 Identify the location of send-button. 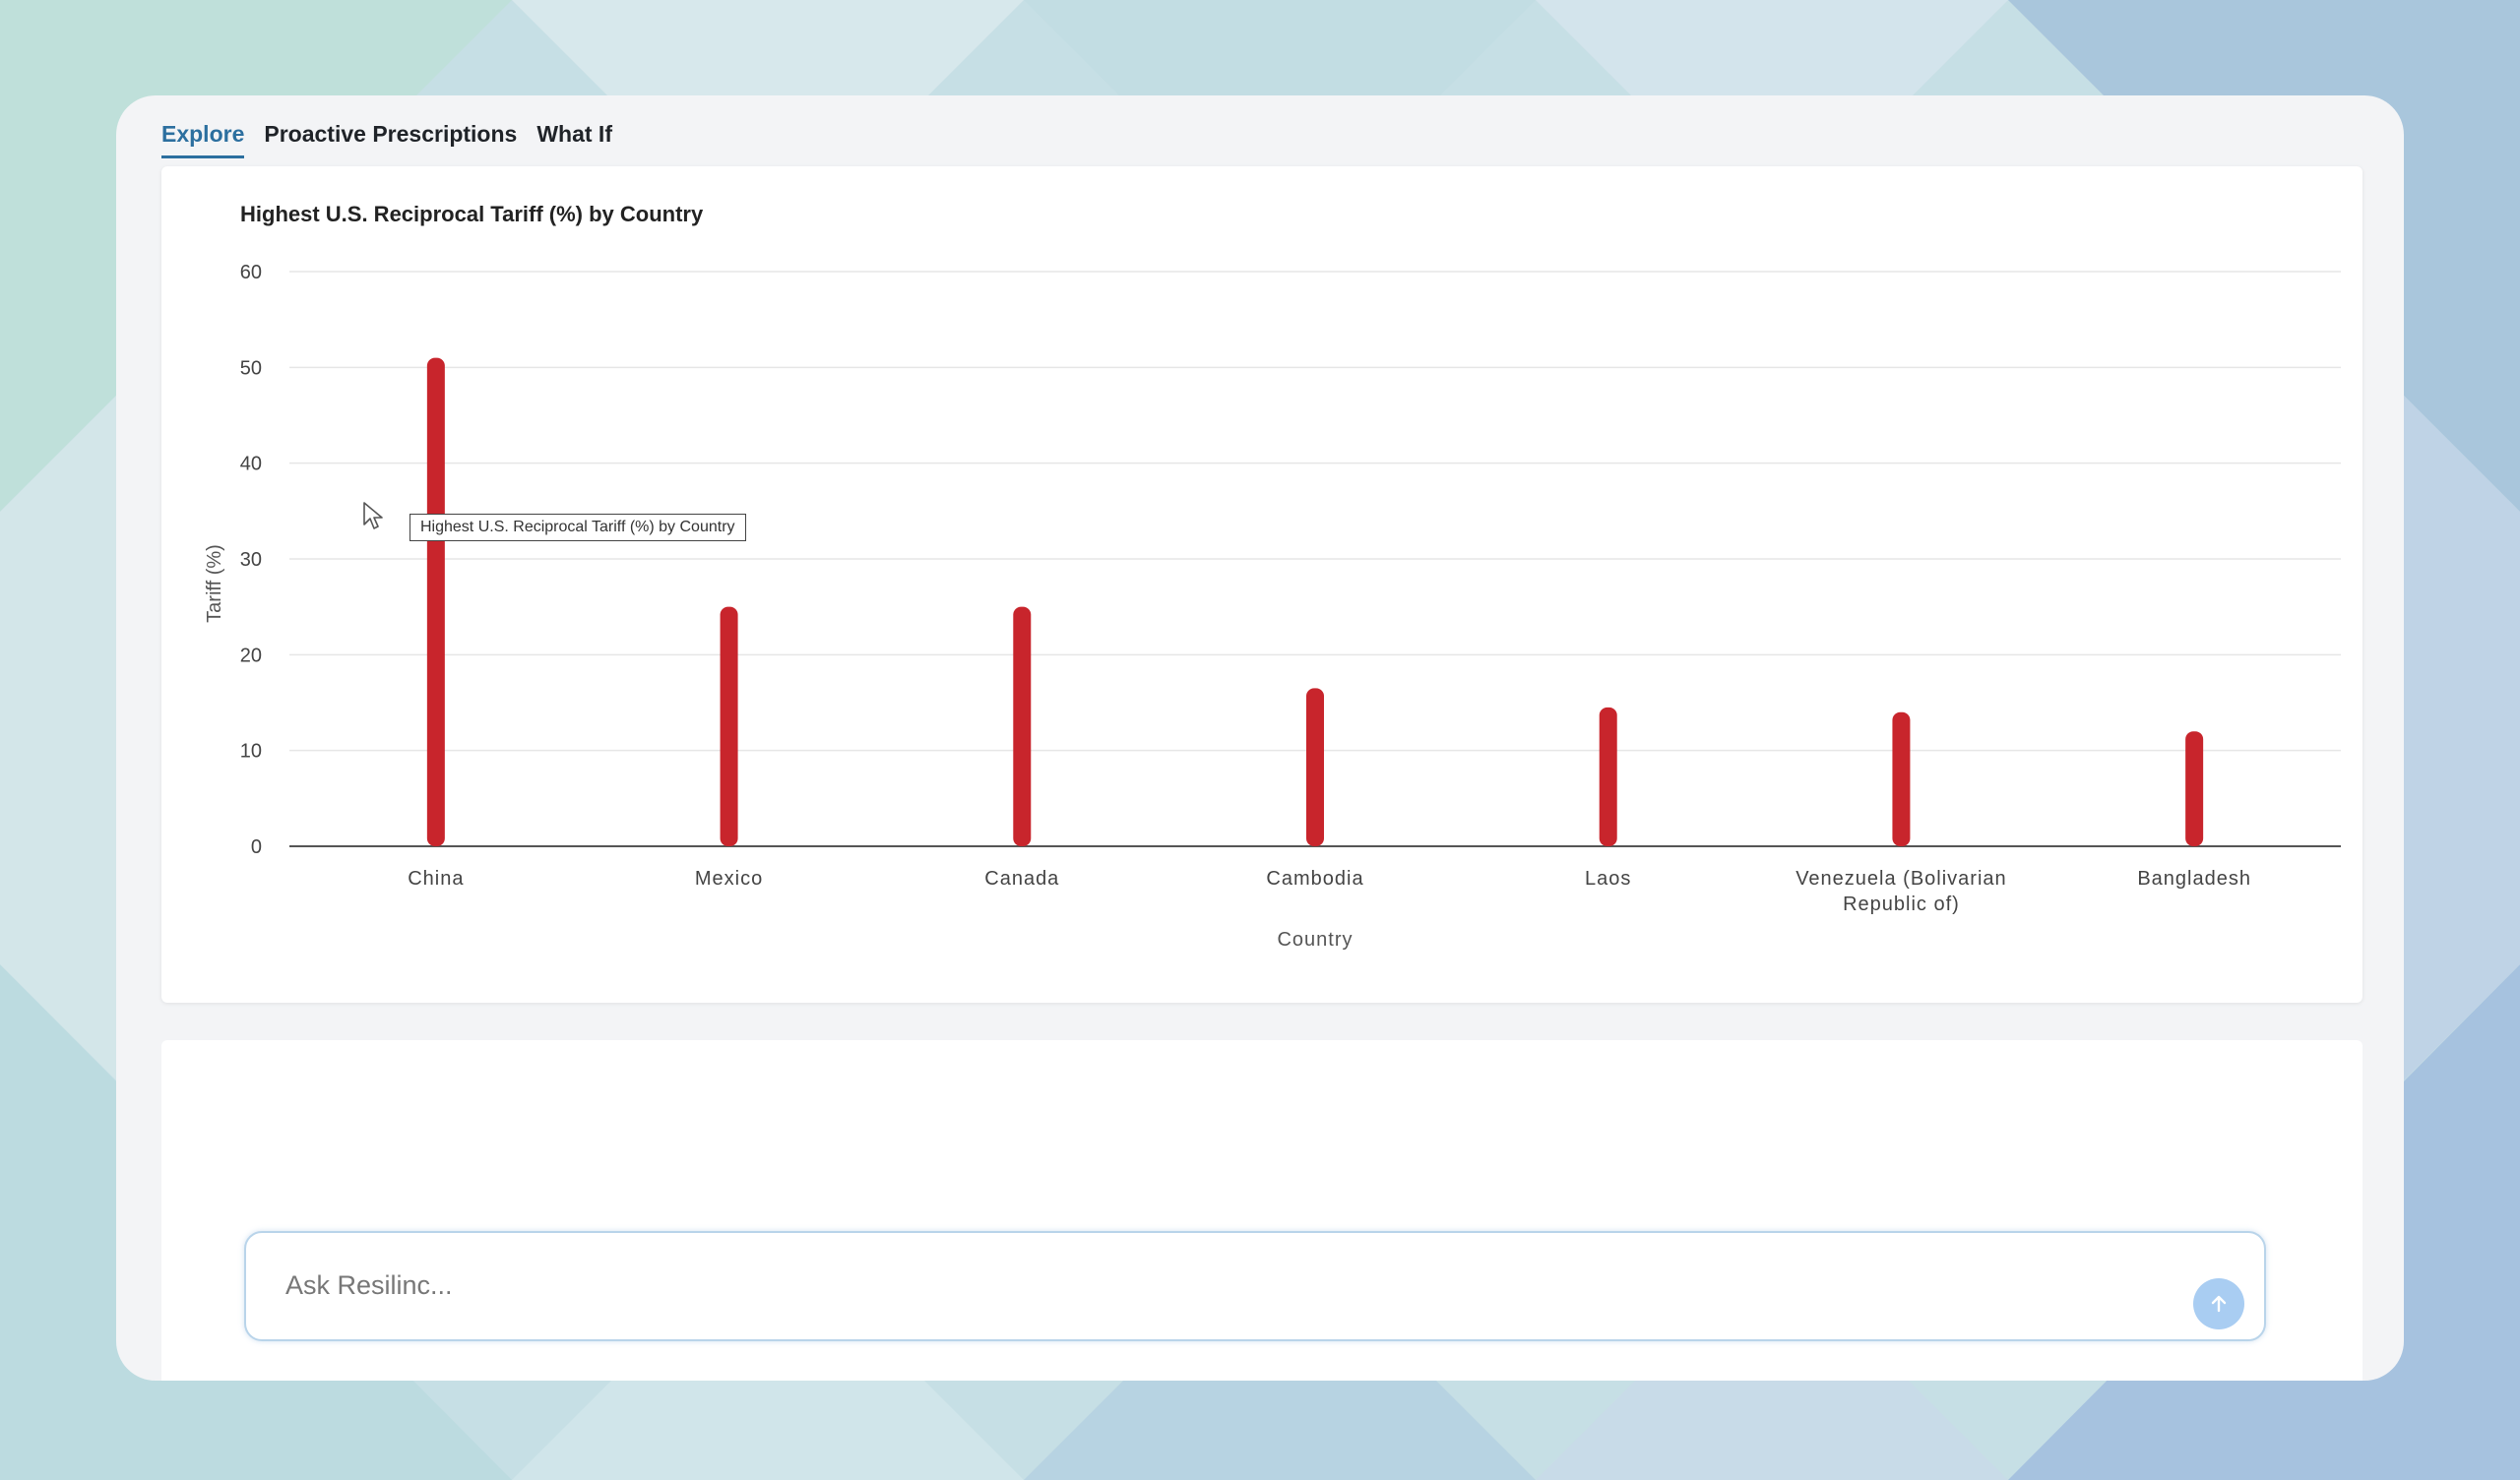
(2218, 1303).